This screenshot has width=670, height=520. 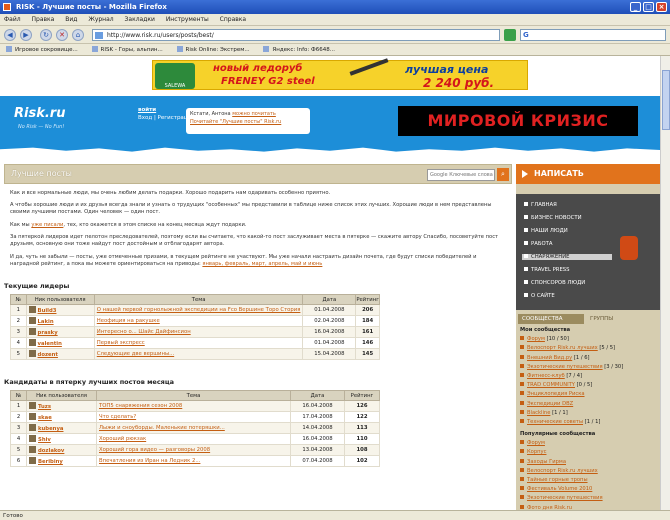 I want to click on community-link: Форум, so click(x=536, y=443).